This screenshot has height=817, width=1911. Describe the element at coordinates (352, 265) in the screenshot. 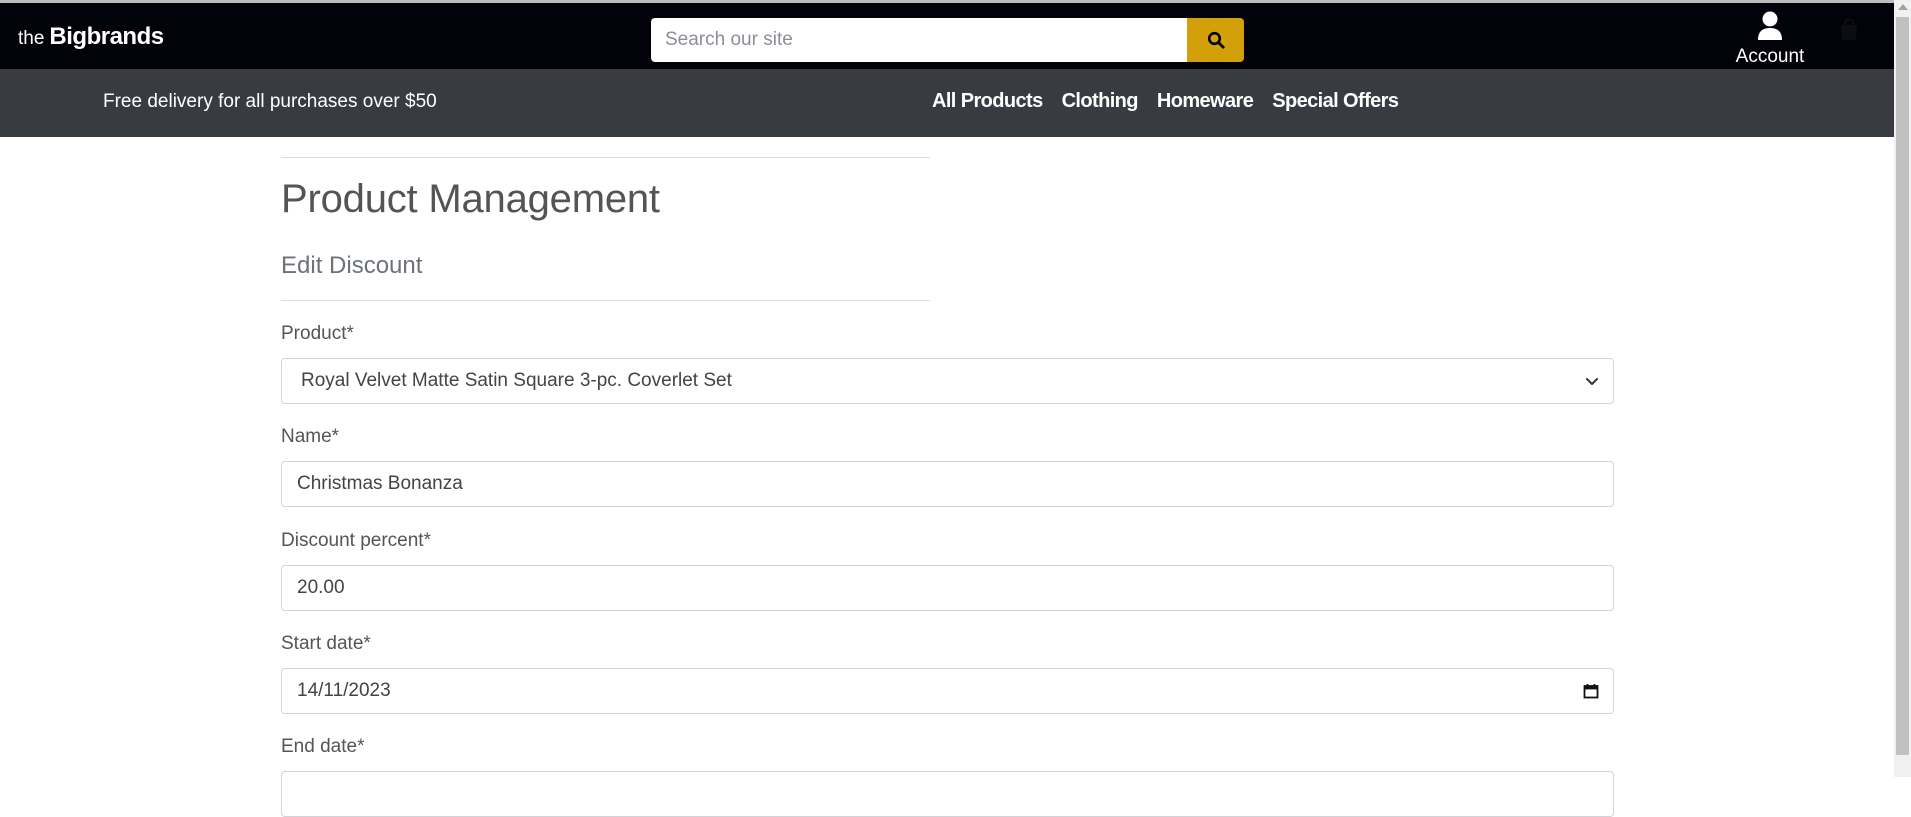

I see `page-subtitle: Edit Discount` at that location.